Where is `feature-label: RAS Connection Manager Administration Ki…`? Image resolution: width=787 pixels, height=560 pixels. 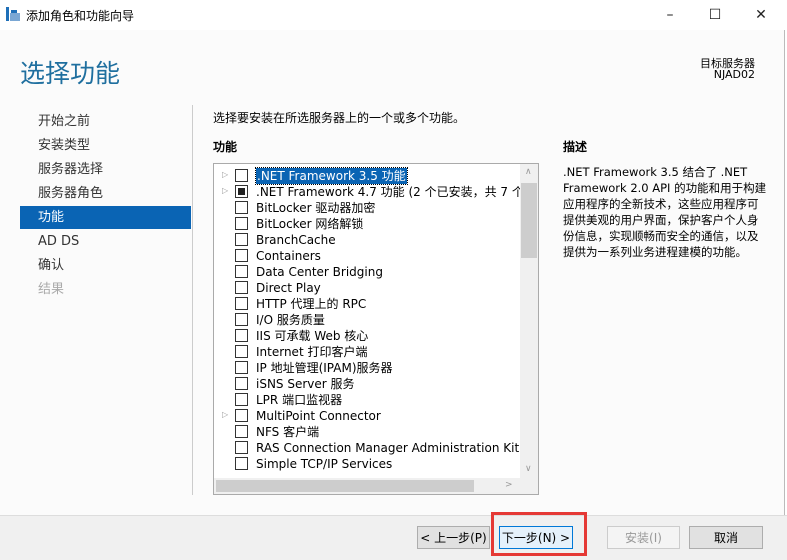 feature-label: RAS Connection Manager Administration Ki… is located at coordinates (396, 448).